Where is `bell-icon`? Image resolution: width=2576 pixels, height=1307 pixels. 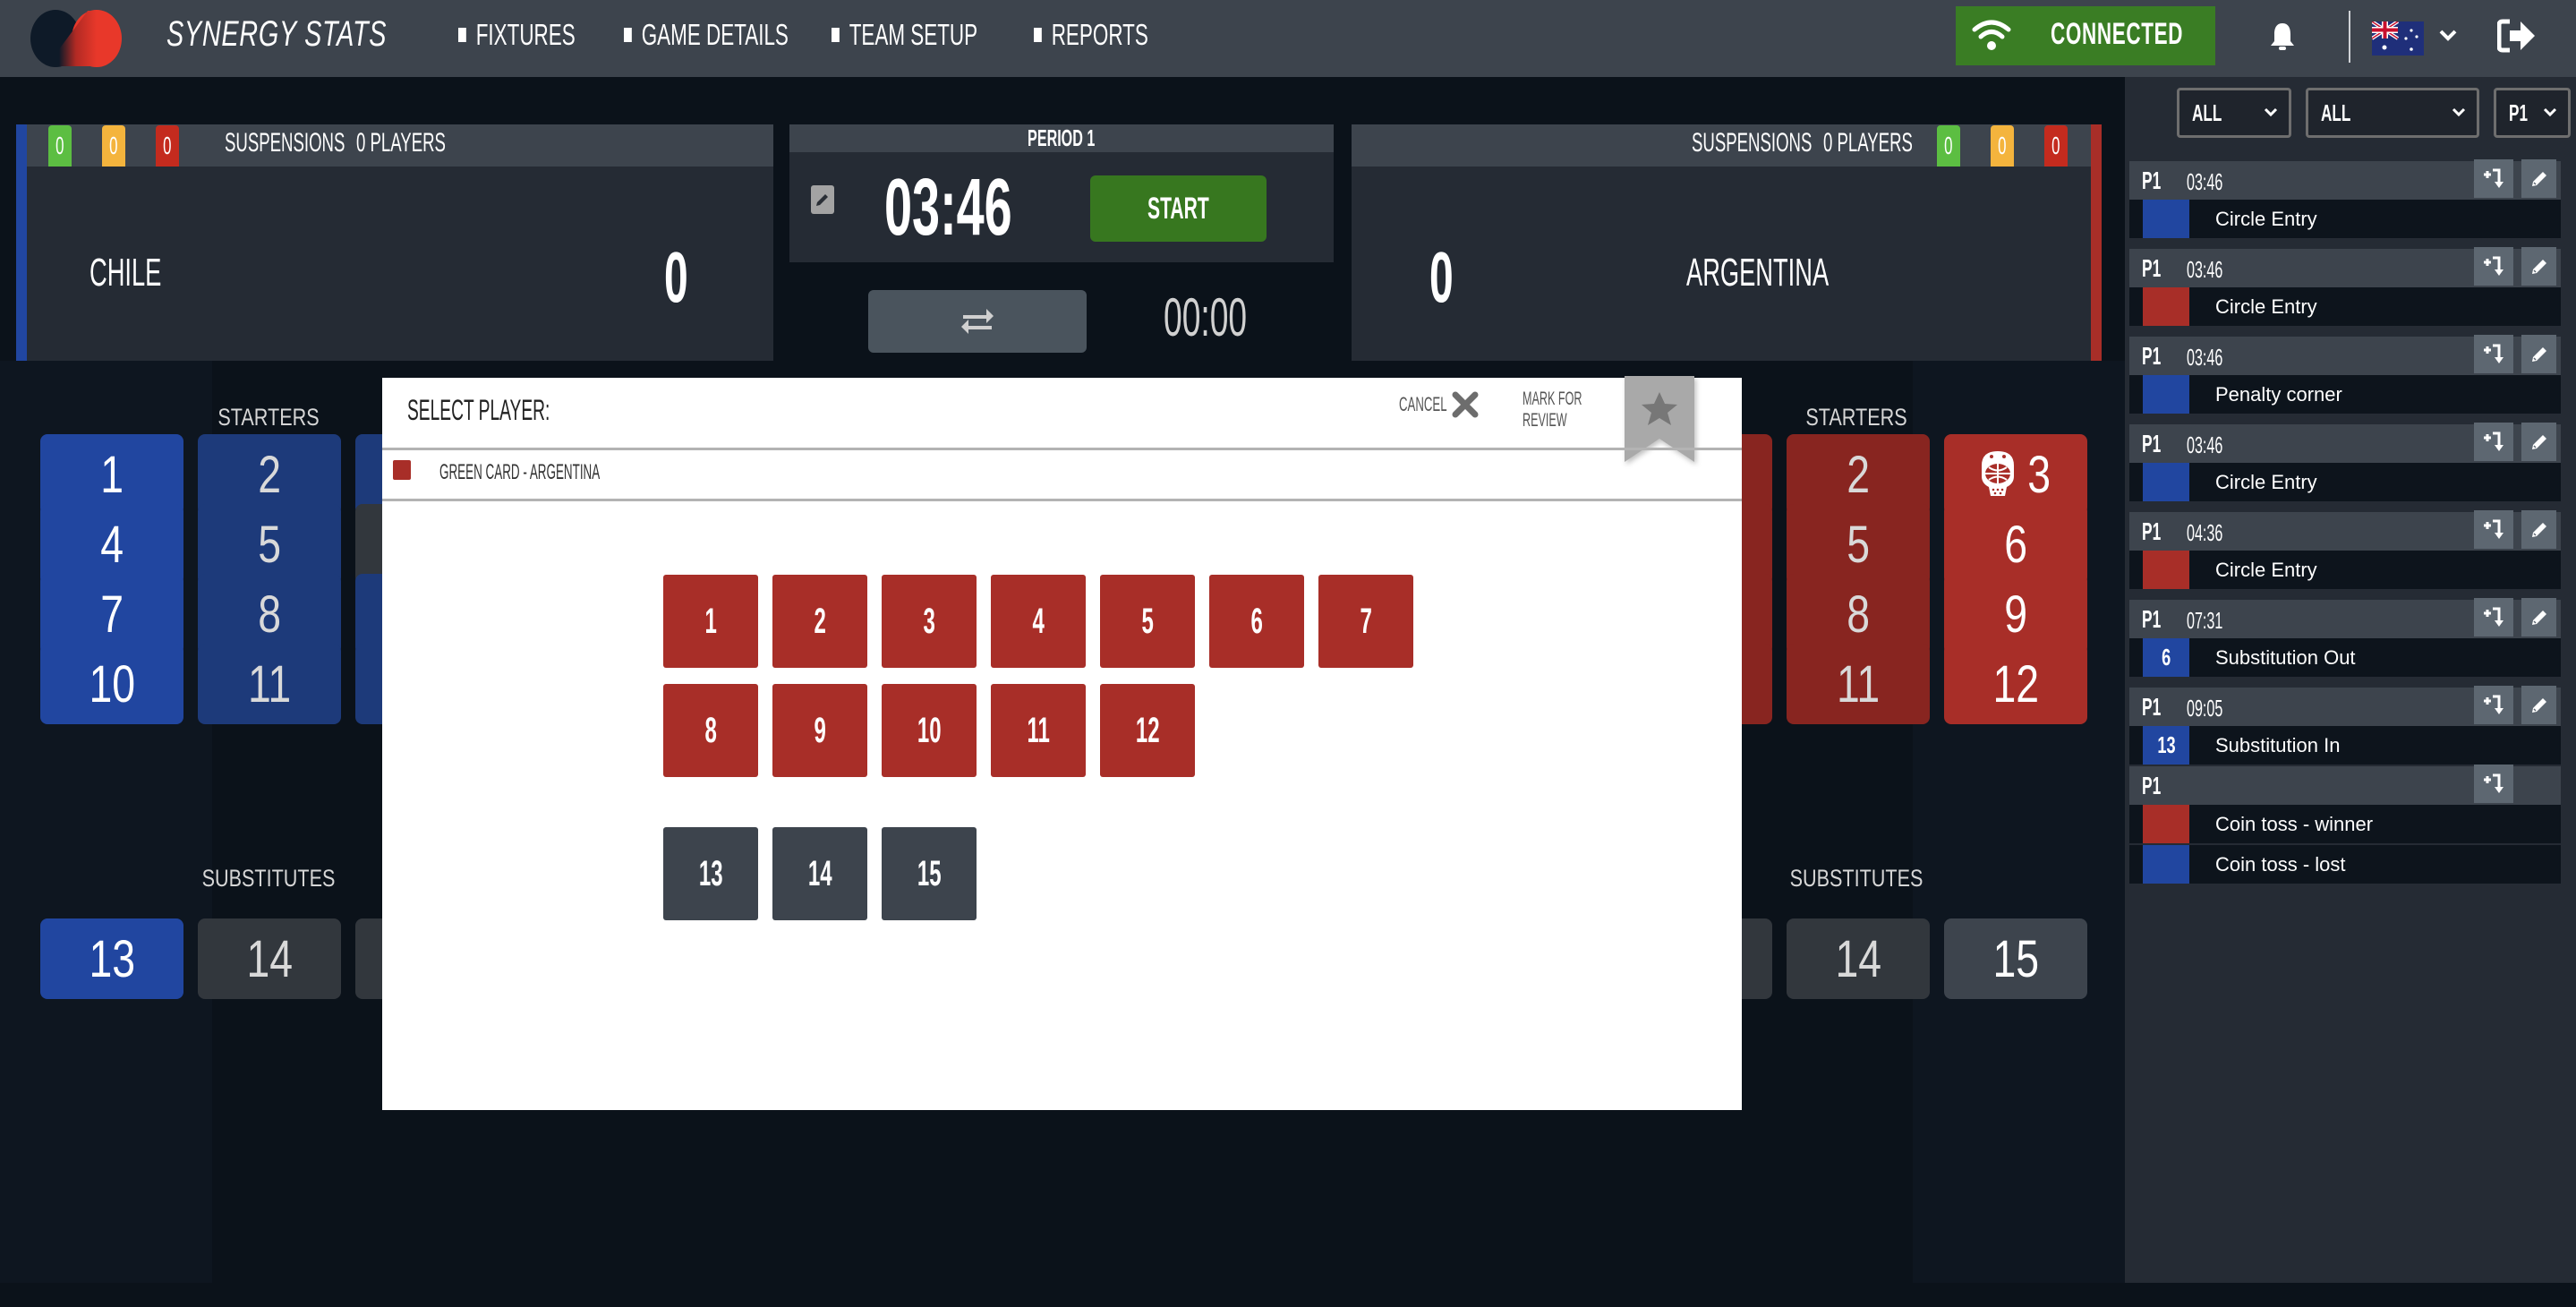 bell-icon is located at coordinates (2282, 36).